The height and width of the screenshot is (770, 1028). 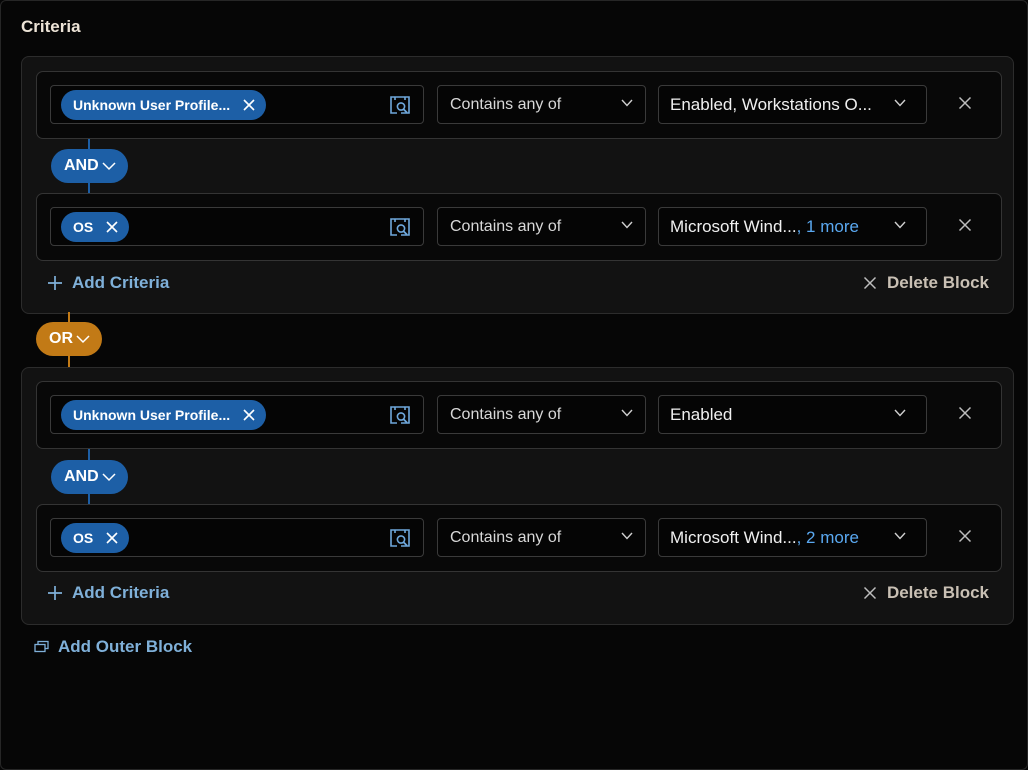 What do you see at coordinates (792, 414) in the screenshot?
I see `value-select: Enabled` at bounding box center [792, 414].